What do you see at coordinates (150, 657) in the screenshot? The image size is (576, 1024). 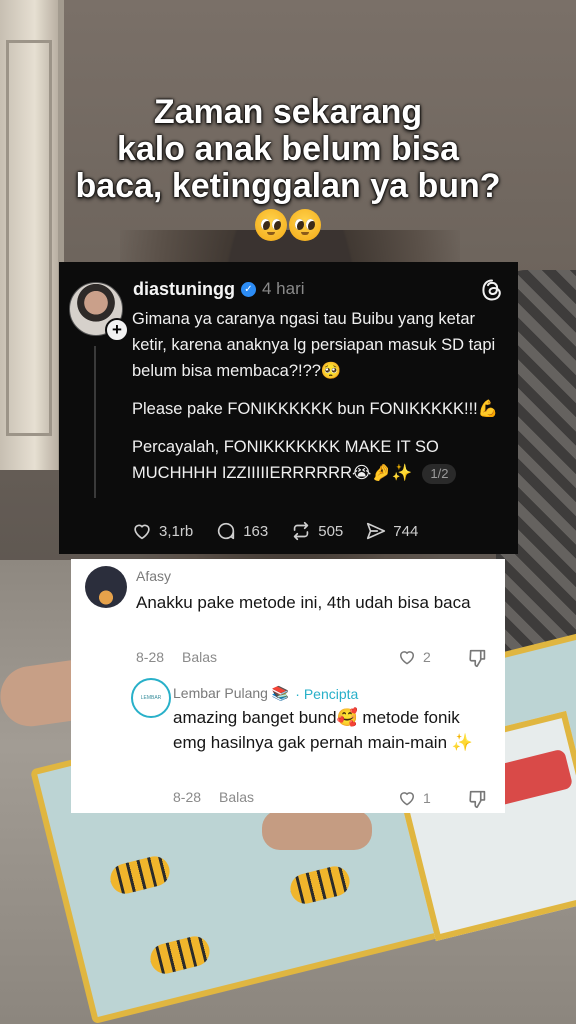 I see `comment-date: 8-28` at bounding box center [150, 657].